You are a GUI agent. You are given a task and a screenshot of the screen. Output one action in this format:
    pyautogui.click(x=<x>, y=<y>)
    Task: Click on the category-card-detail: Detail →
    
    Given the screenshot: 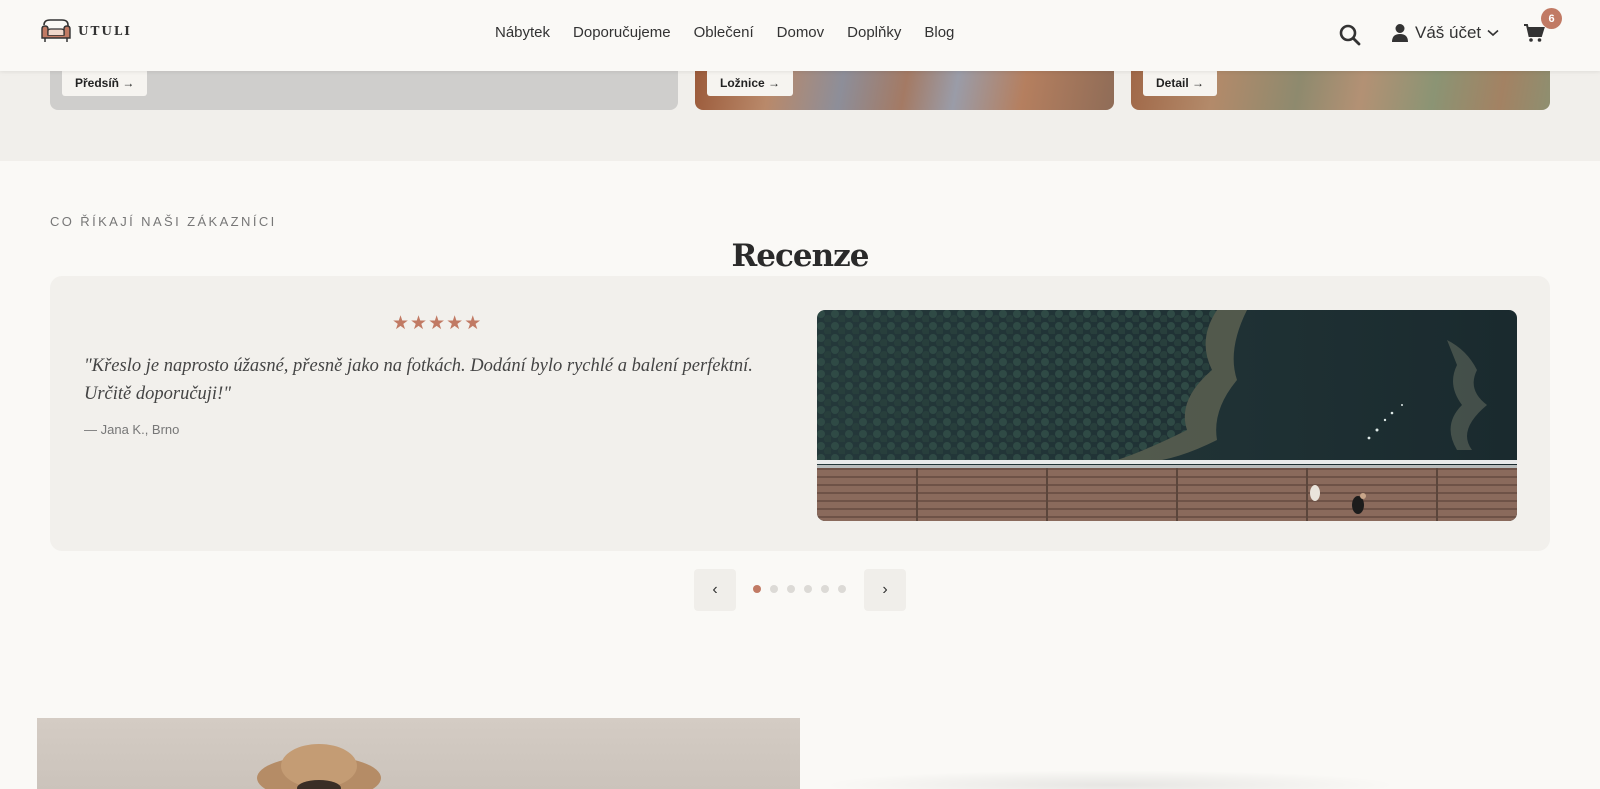 What is the action you would take?
    pyautogui.click(x=1340, y=90)
    